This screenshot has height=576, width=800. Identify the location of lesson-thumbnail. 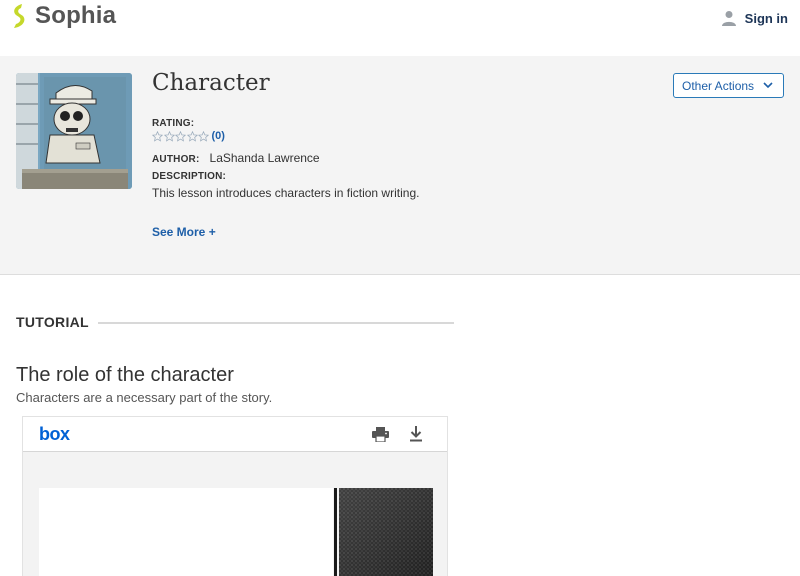
(74, 131).